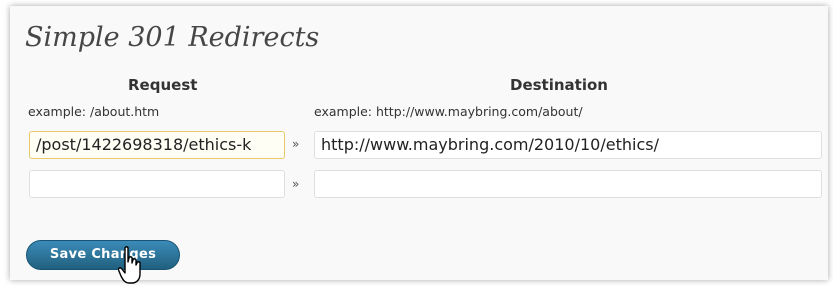 Image resolution: width=833 pixels, height=286 pixels. I want to click on request-example-text: example: /about.htm, so click(94, 111).